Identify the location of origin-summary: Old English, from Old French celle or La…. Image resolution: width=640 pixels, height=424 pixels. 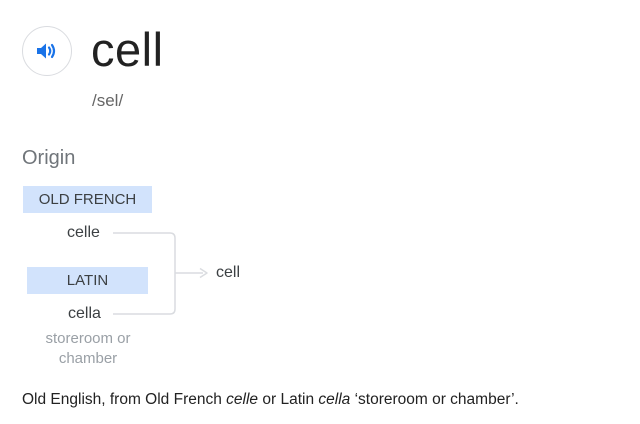
(270, 400).